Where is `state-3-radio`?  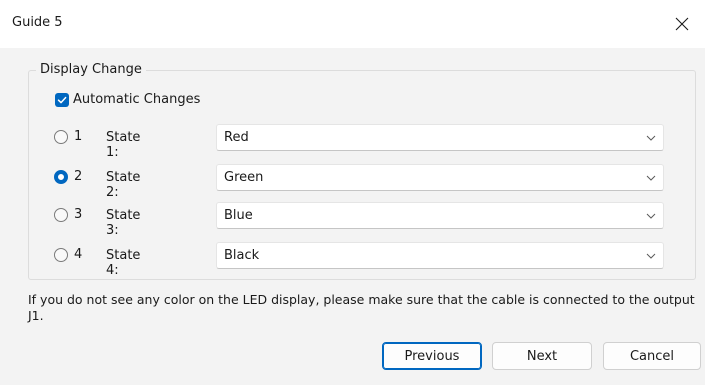 state-3-radio is located at coordinates (61, 215).